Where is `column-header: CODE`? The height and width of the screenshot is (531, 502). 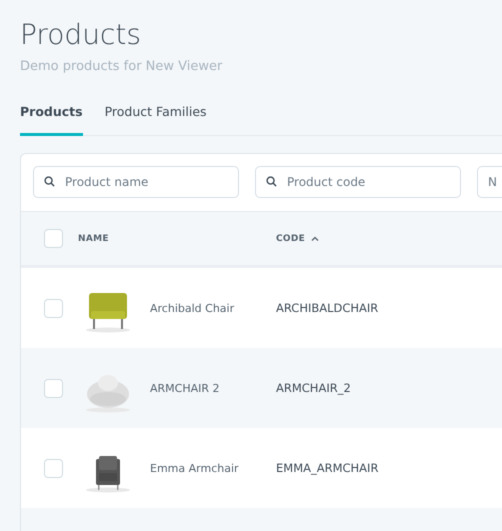
column-header: CODE is located at coordinates (298, 239).